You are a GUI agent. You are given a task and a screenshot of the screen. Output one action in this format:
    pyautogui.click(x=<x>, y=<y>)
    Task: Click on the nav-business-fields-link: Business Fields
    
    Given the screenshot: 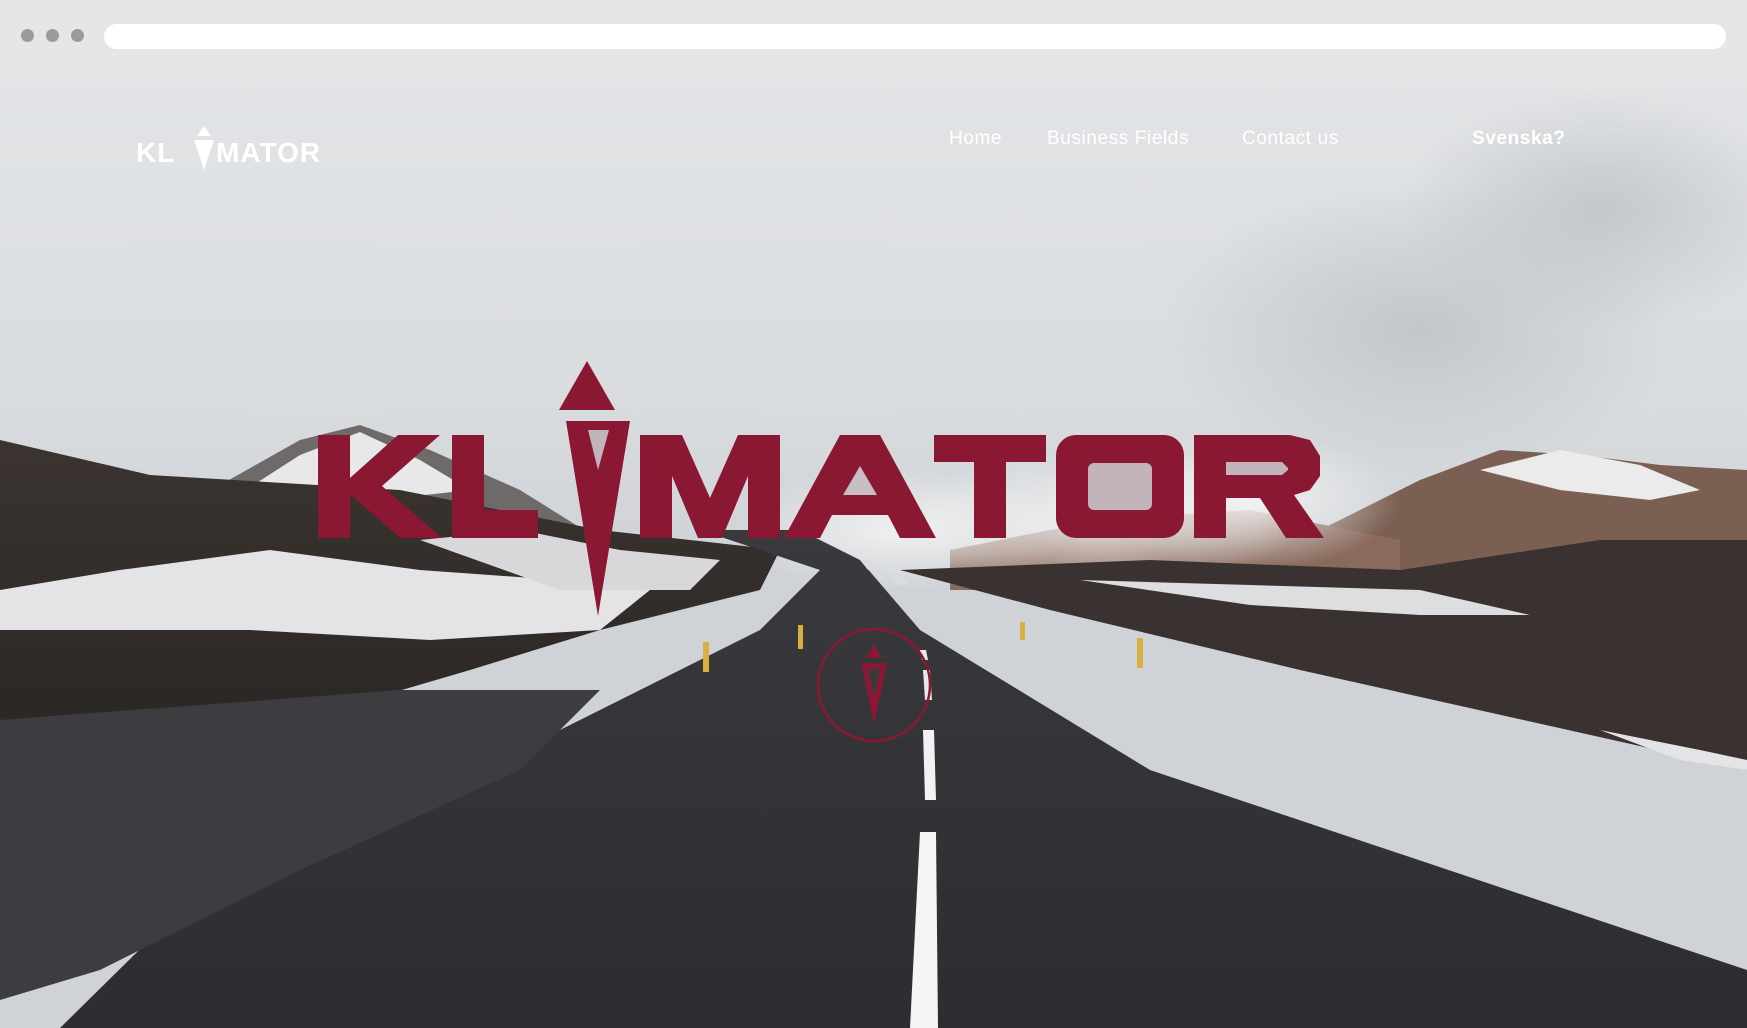 What is the action you would take?
    pyautogui.click(x=1118, y=139)
    